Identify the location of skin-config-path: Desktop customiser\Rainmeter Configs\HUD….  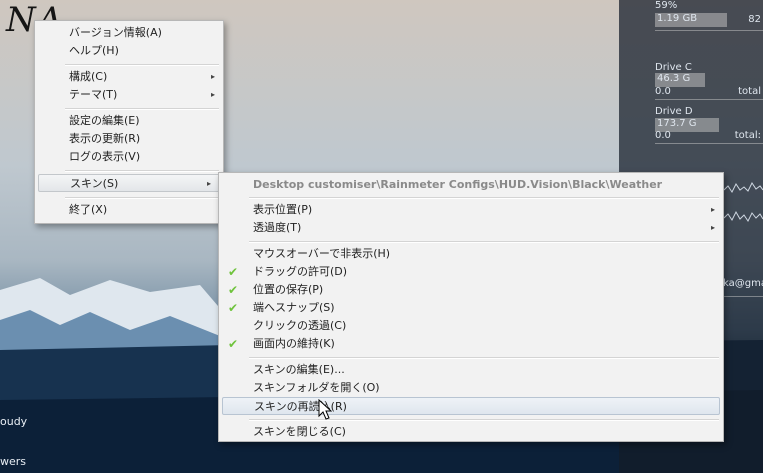
(458, 184).